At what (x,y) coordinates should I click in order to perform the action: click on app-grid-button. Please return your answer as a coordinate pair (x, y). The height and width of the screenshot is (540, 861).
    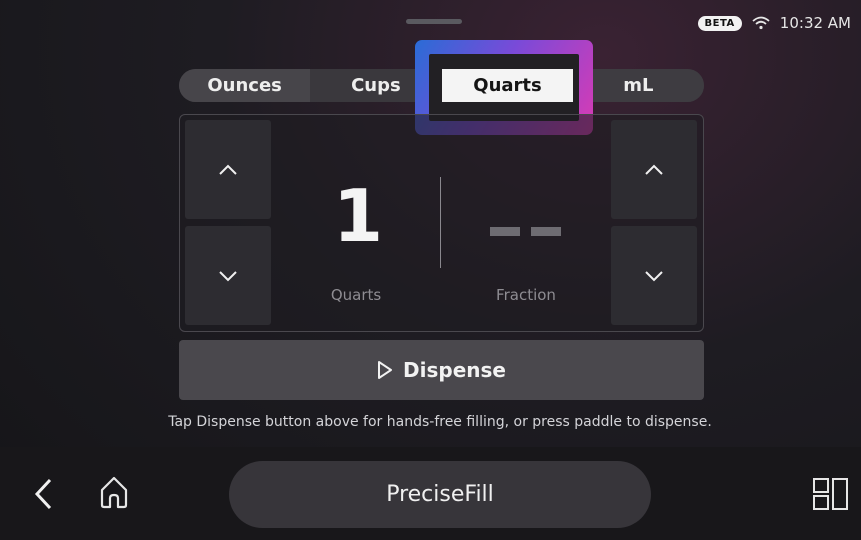
    Looking at the image, I should click on (831, 494).